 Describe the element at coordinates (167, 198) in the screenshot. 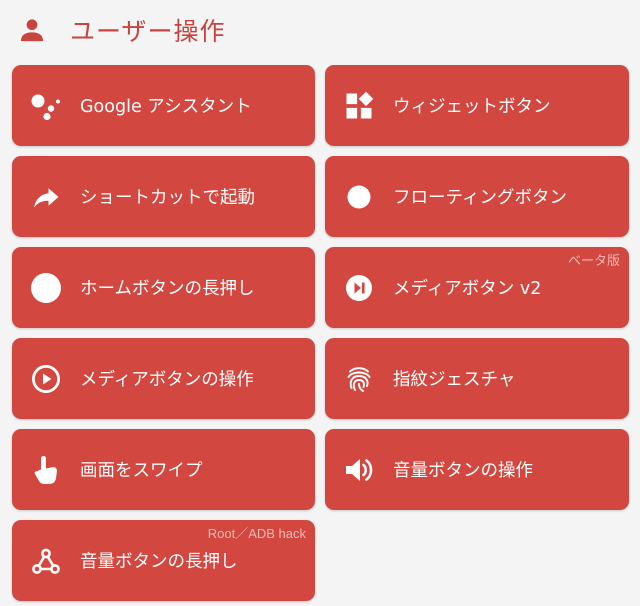

I see `button-label: ショートカットで起動` at that location.